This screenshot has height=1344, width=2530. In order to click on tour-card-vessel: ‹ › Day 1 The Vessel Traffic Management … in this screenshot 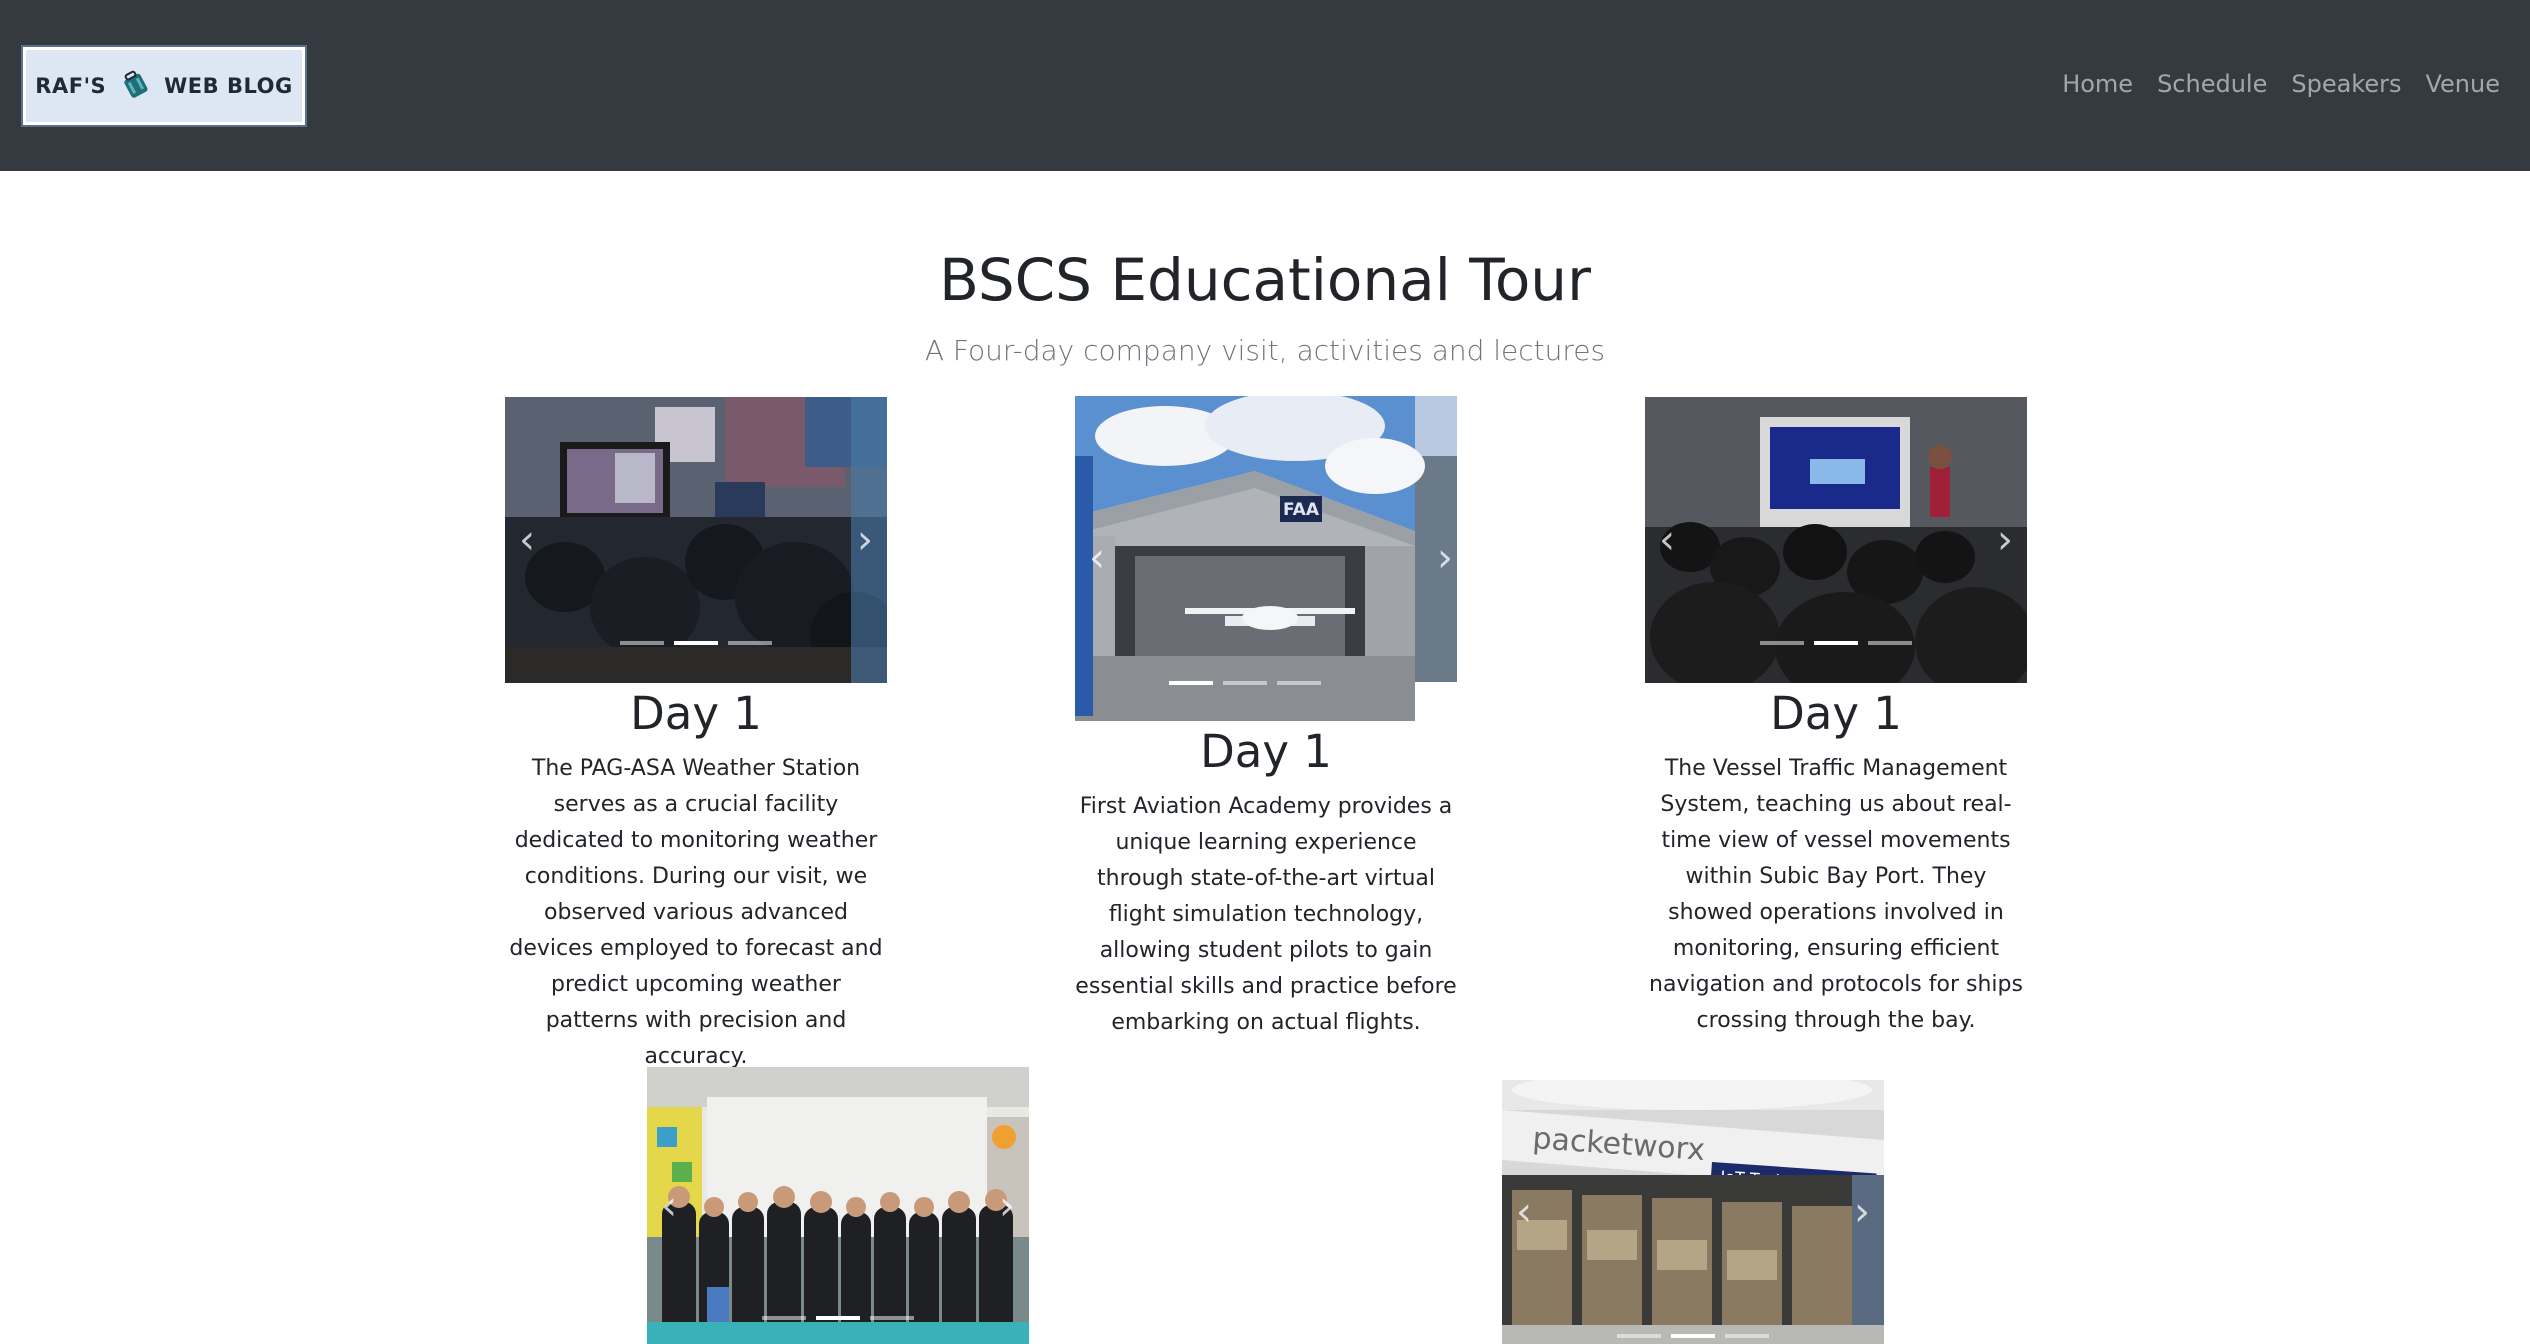, I will do `click(1836, 718)`.